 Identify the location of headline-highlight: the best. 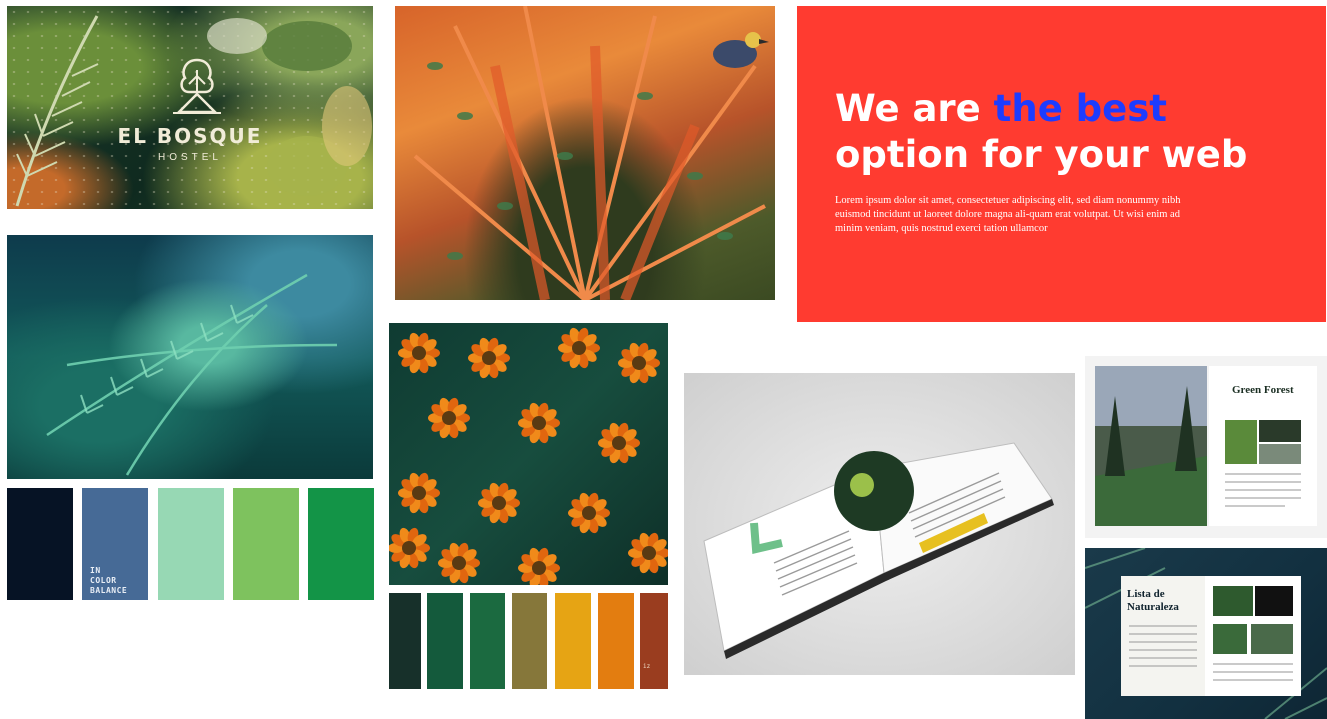
(1080, 108).